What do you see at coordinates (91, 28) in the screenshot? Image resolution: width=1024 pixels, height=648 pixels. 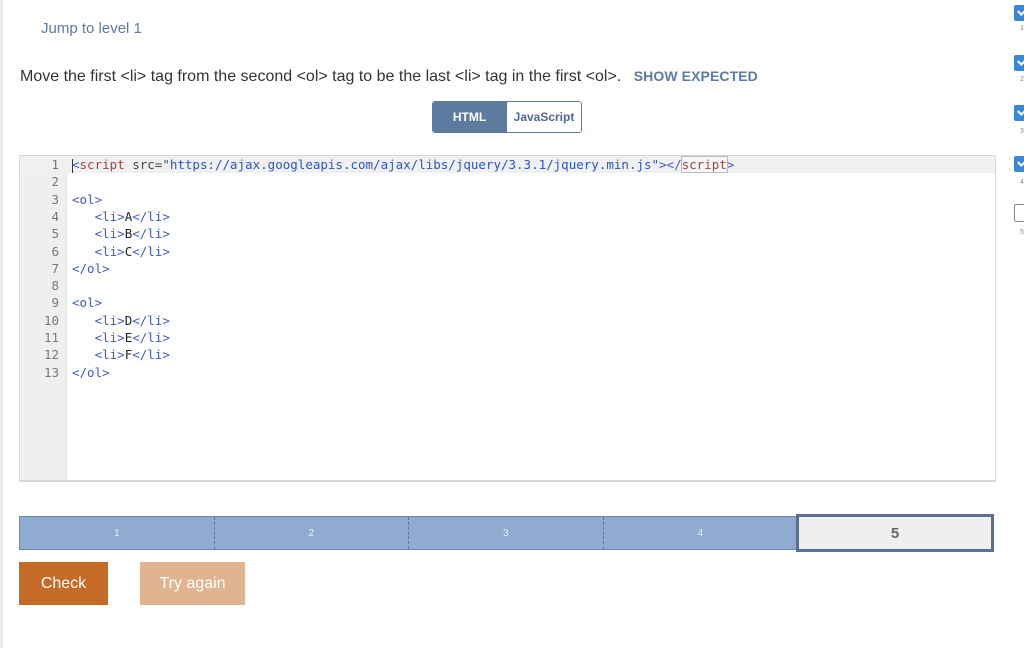 I see `jump-to-level-link: Jump to level 1` at bounding box center [91, 28].